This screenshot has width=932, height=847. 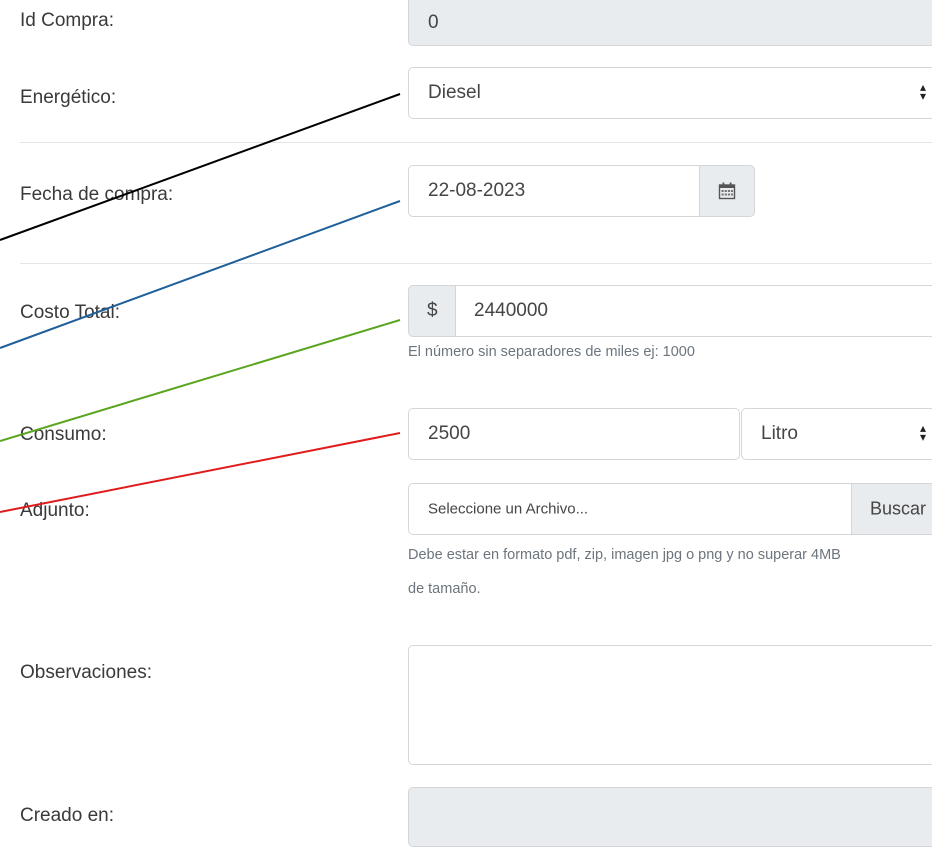 What do you see at coordinates (449, 433) in the screenshot?
I see `consumo-value: 2500` at bounding box center [449, 433].